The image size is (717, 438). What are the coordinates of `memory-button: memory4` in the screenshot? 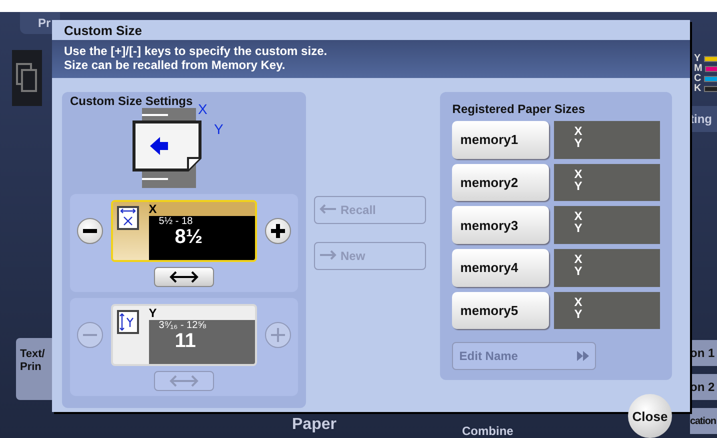 It's located at (501, 267).